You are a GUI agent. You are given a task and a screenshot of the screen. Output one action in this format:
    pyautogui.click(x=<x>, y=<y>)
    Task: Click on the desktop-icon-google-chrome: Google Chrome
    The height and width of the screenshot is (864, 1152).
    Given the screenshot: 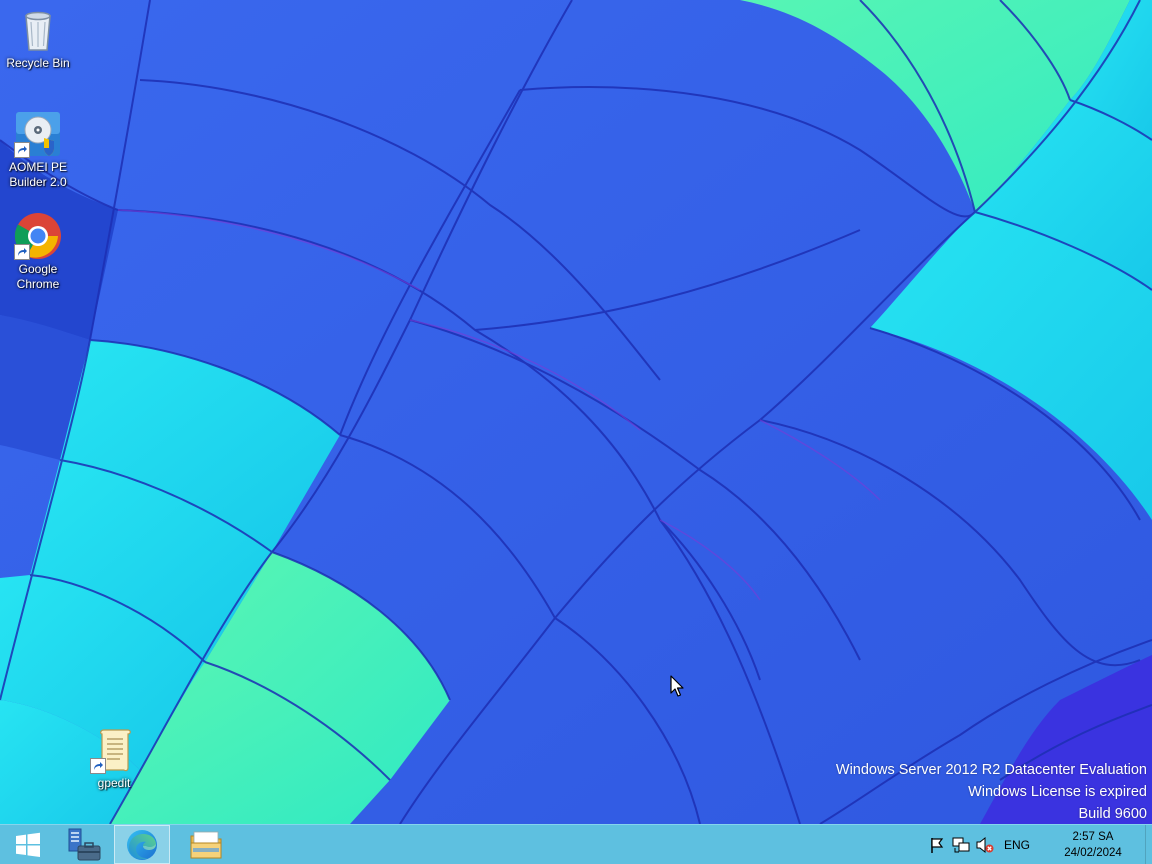 What is the action you would take?
    pyautogui.click(x=38, y=252)
    